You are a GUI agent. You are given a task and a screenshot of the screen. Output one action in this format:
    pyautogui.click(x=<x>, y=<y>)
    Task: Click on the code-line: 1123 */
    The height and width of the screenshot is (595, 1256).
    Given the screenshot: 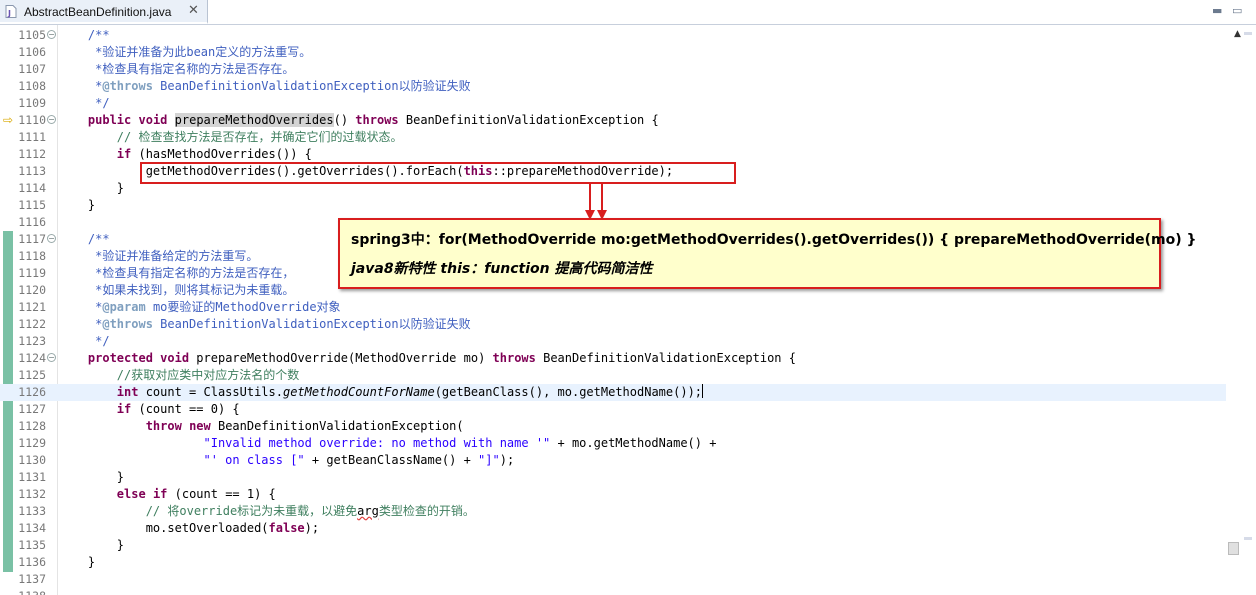 What is the action you would take?
    pyautogui.click(x=613, y=341)
    